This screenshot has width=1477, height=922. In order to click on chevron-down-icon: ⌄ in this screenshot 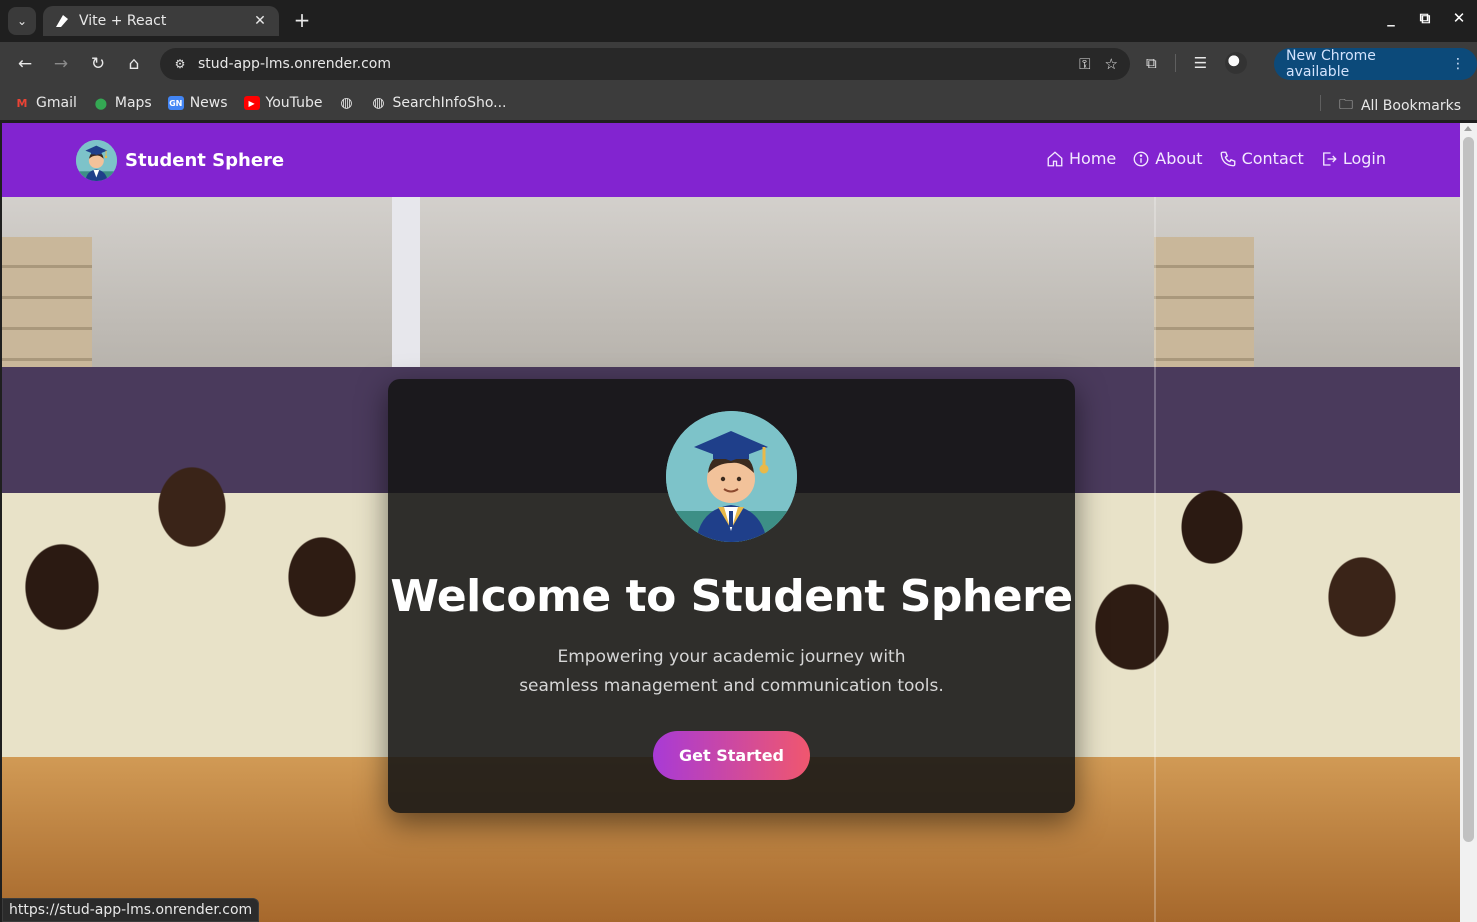, I will do `click(22, 21)`.